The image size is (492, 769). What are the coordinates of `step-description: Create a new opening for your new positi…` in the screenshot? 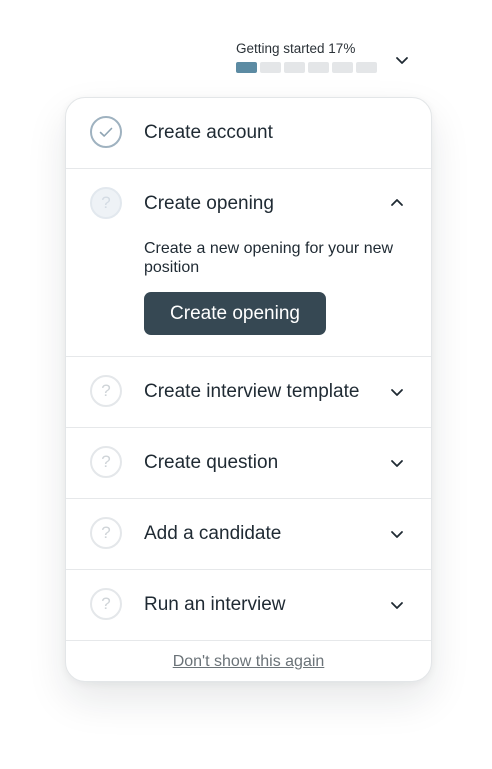 It's located at (269, 258).